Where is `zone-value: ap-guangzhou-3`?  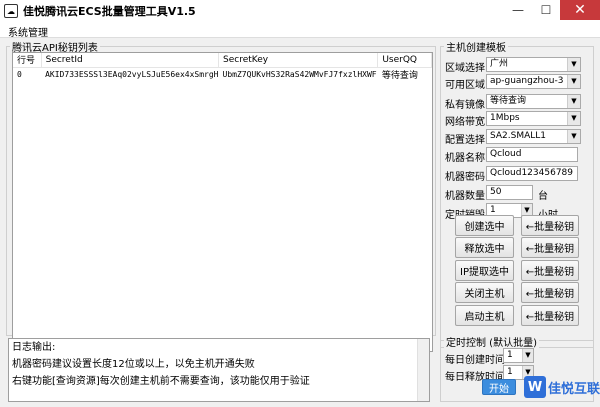
zone-value: ap-guangzhou-3 is located at coordinates (527, 81).